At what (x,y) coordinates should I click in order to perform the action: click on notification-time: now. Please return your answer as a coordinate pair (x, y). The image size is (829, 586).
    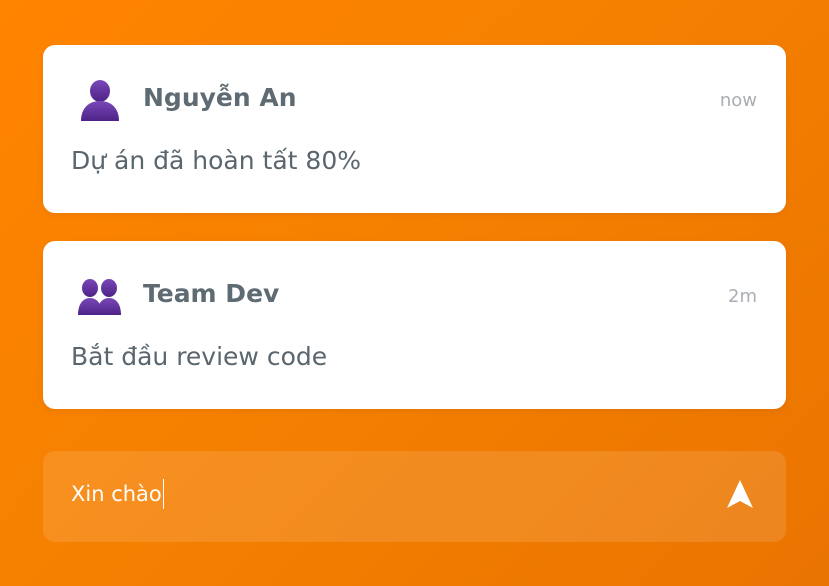
    Looking at the image, I should click on (738, 100).